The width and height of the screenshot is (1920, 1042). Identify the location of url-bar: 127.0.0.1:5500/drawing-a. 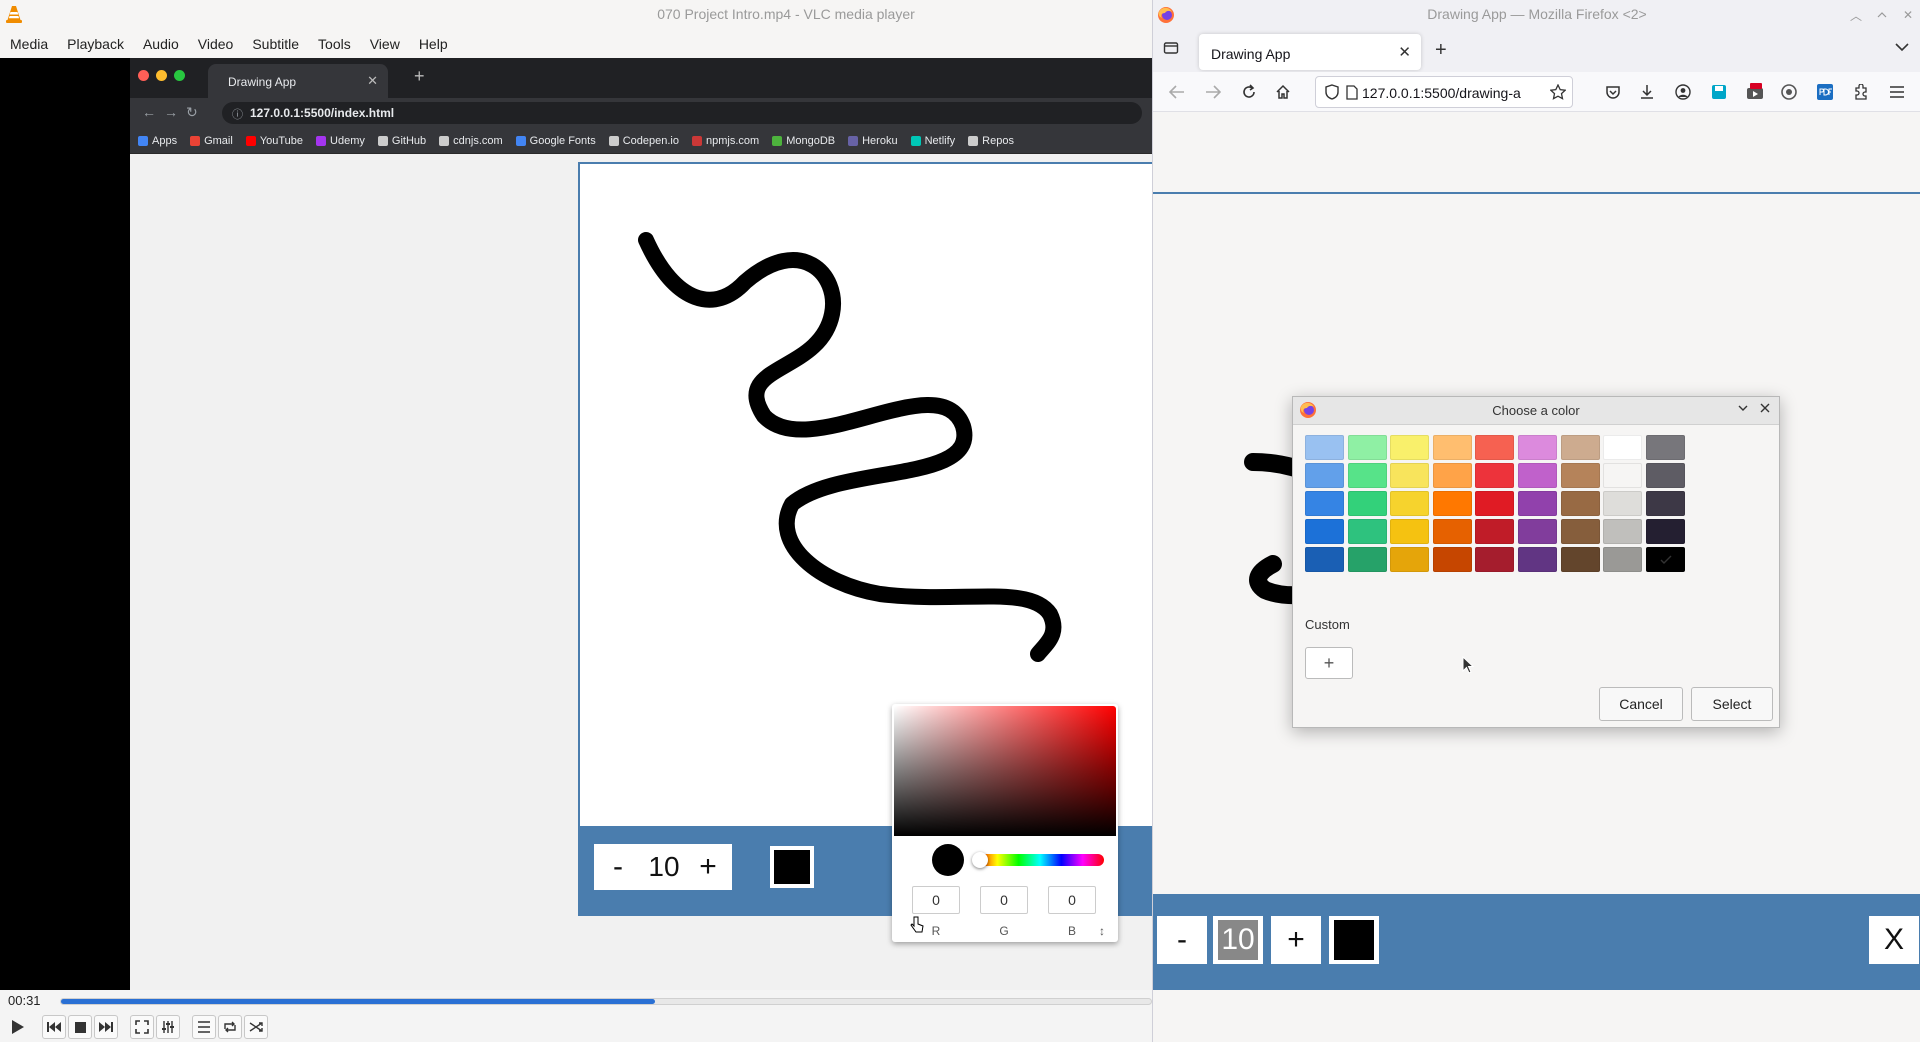
(1444, 92).